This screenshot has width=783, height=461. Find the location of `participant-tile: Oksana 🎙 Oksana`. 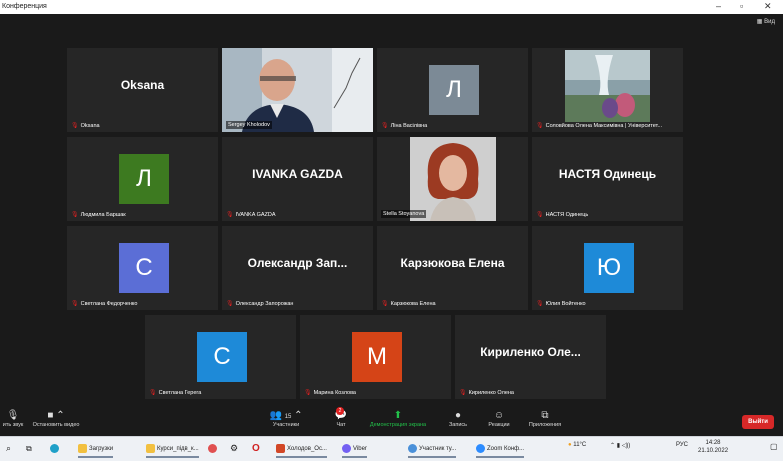

participant-tile: Oksana 🎙 Oksana is located at coordinates (142, 90).